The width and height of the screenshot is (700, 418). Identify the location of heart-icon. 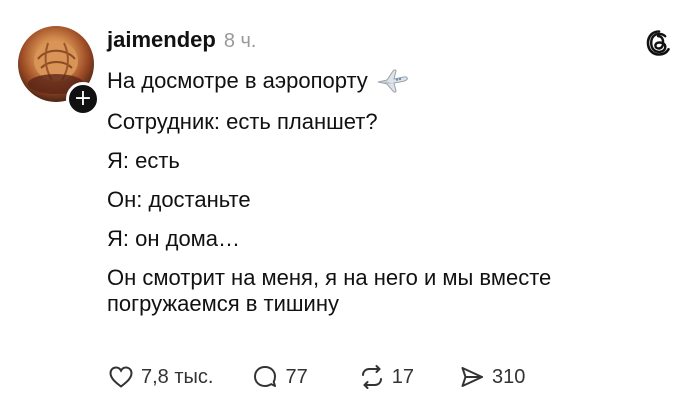
(121, 377).